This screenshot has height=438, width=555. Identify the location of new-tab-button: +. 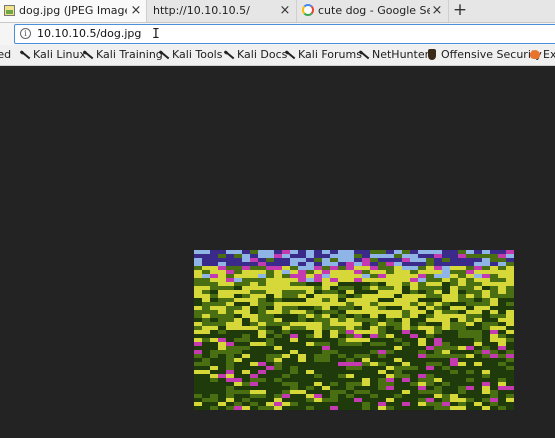
(460, 11).